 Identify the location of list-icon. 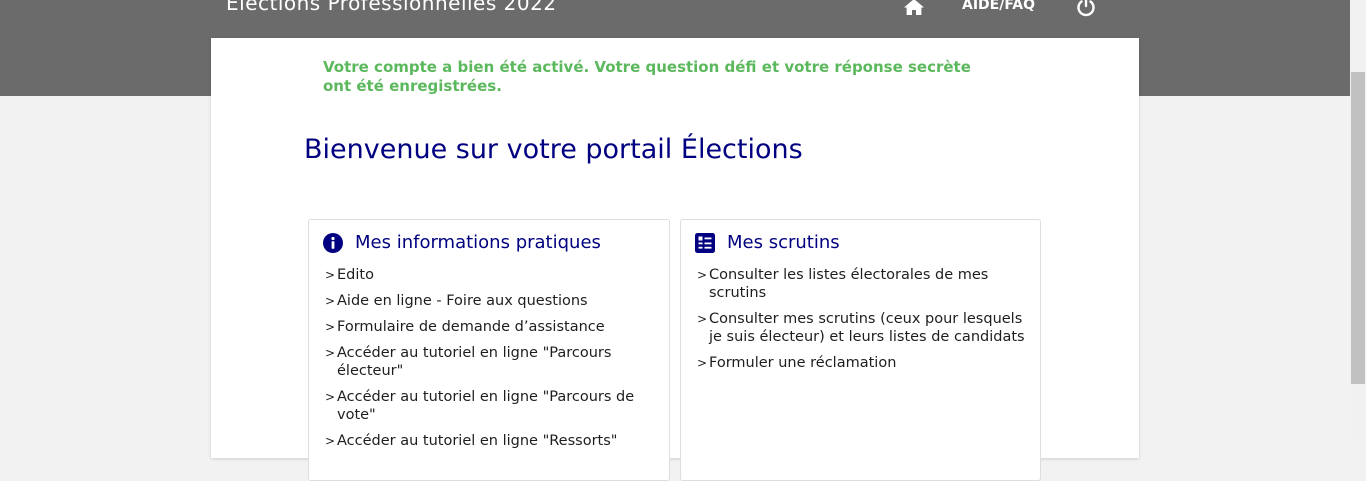
(705, 242).